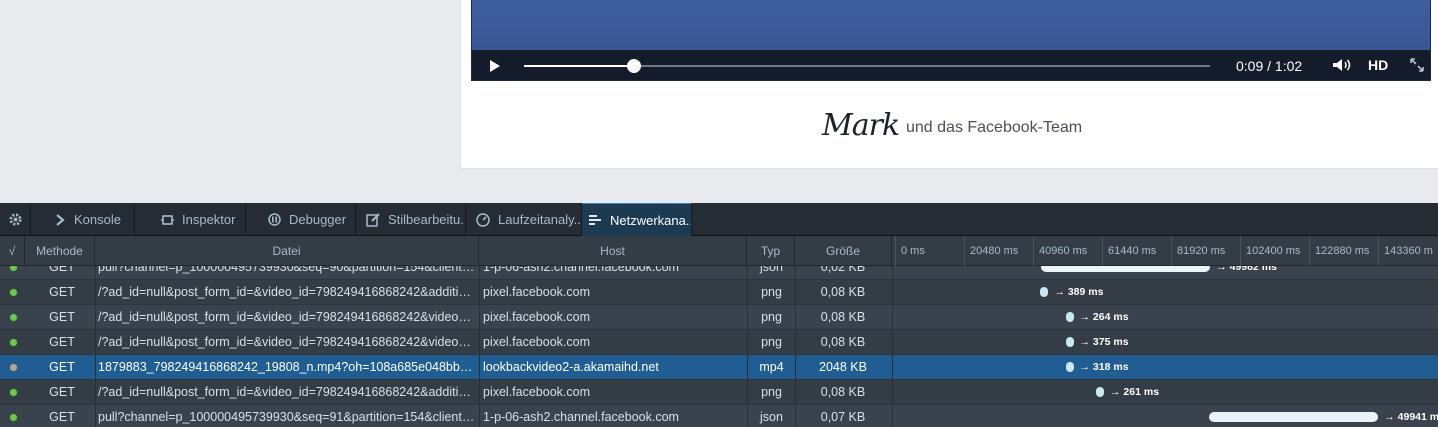 This screenshot has width=1438, height=427. I want to click on request-size: 0,07 KB, so click(843, 417).